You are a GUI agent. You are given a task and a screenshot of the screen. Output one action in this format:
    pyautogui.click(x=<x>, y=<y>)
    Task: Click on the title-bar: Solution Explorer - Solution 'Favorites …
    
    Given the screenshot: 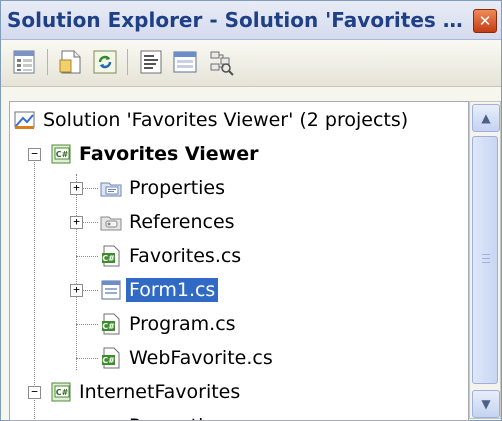 What is the action you would take?
    pyautogui.click(x=251, y=20)
    